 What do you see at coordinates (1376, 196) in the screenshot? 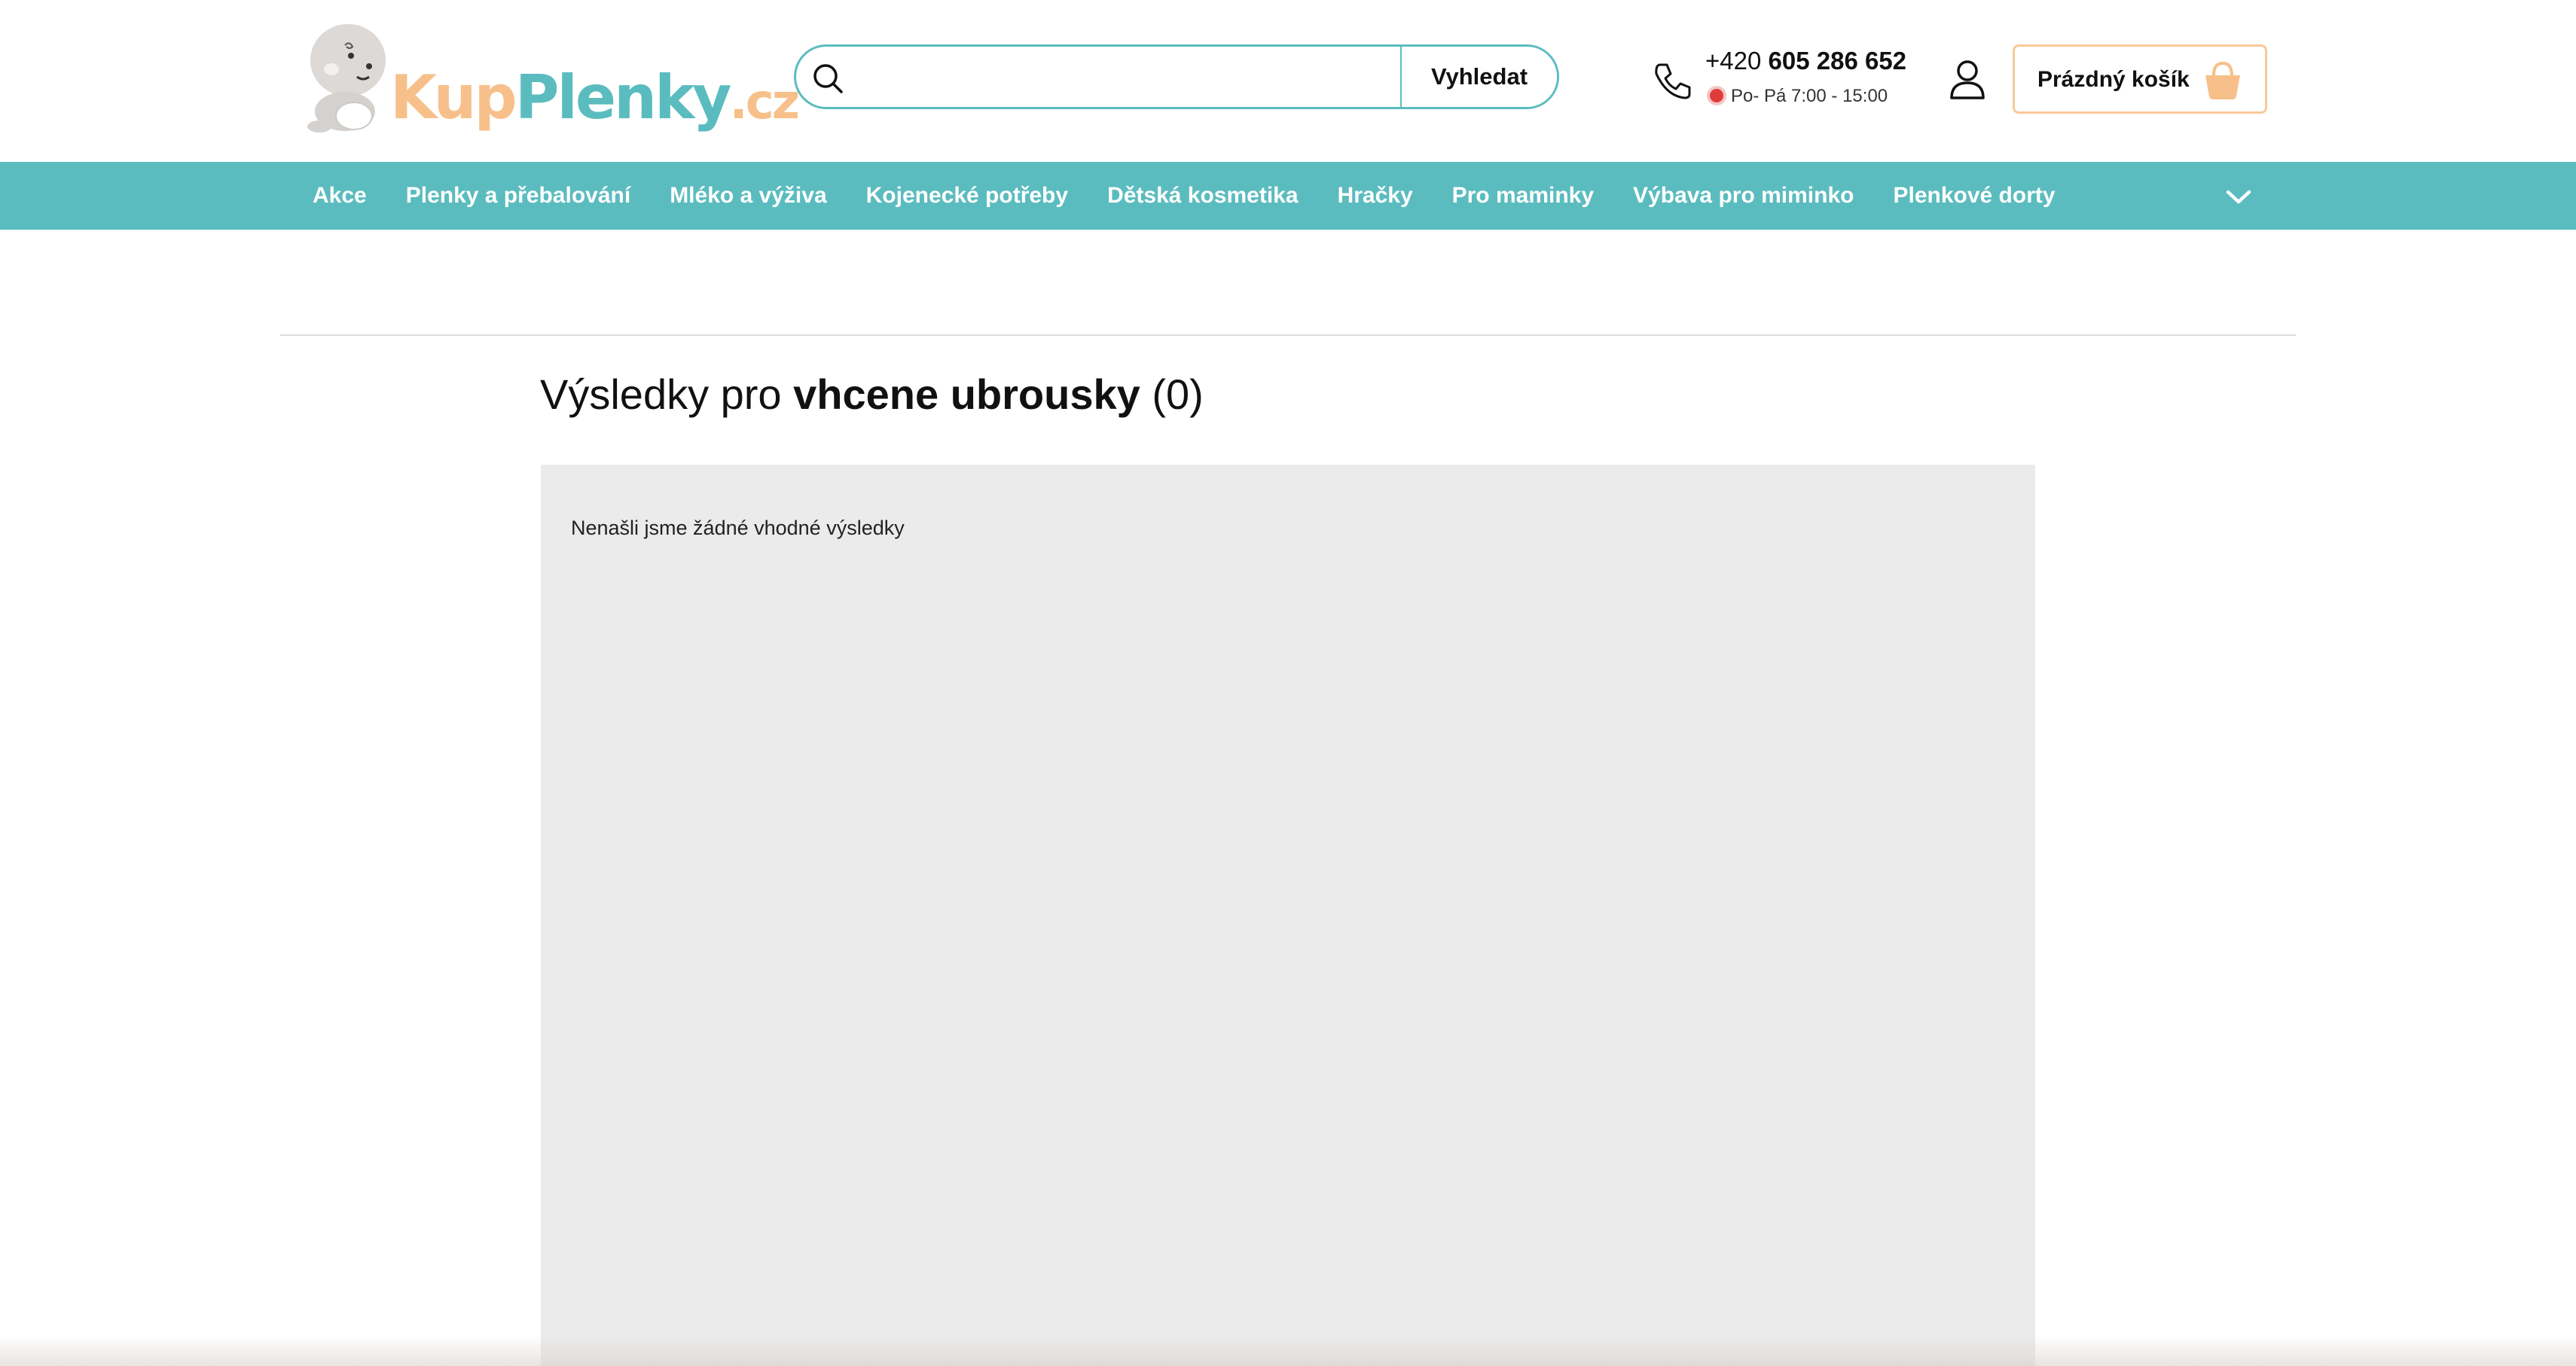
I see `nav-item-hracky: Hračky` at bounding box center [1376, 196].